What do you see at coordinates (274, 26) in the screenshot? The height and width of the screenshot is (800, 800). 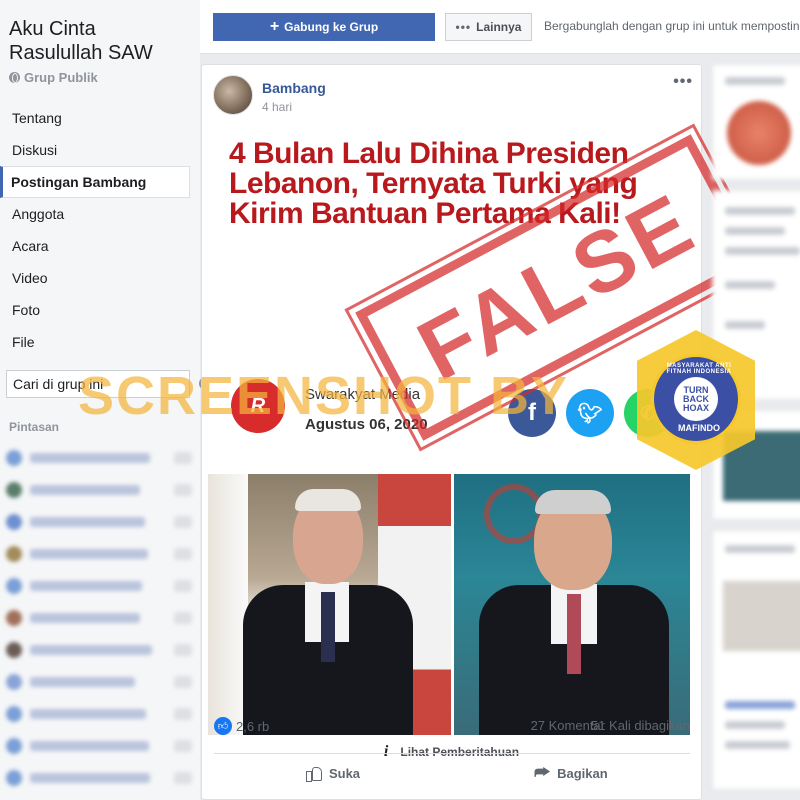 I see `plus-icon: +` at bounding box center [274, 26].